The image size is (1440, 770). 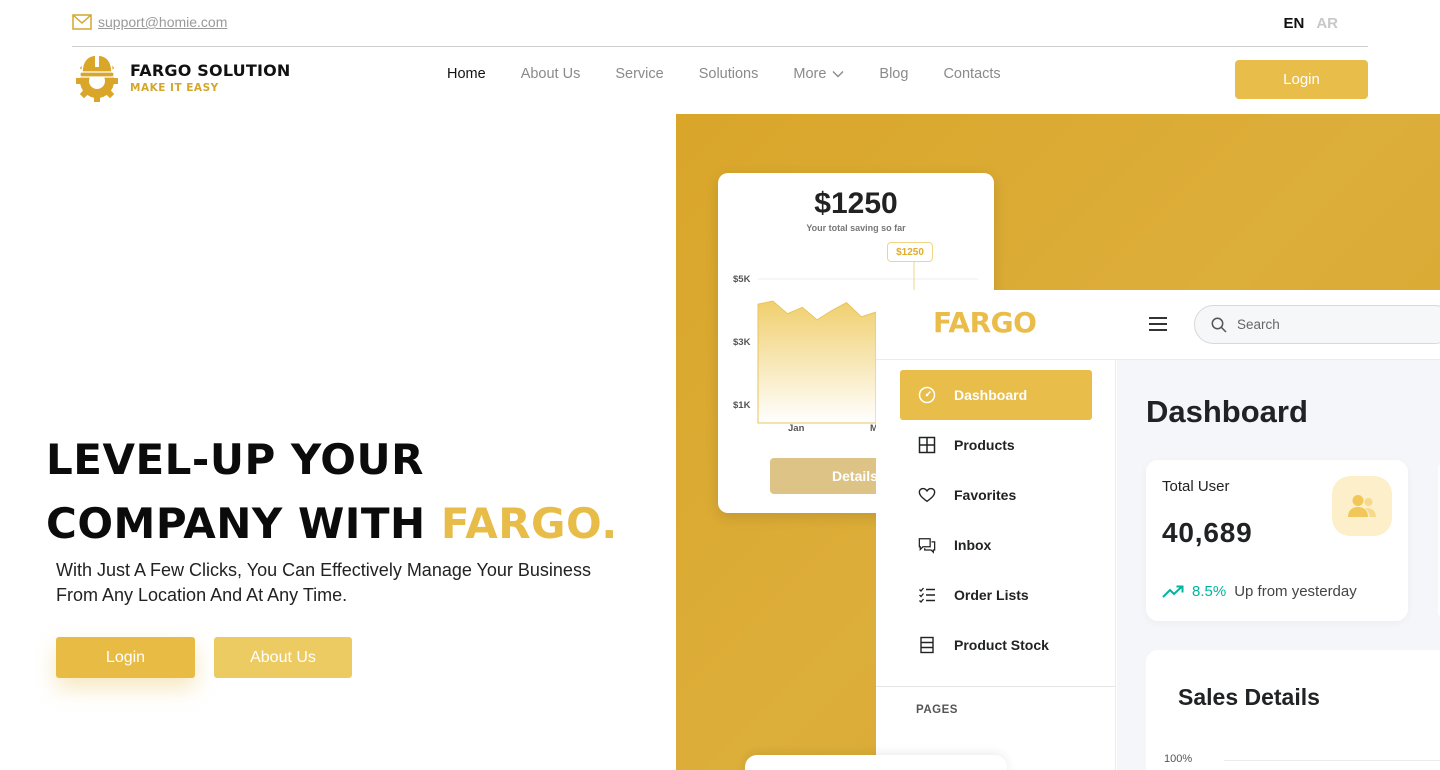 I want to click on stock-icon, so click(x=927, y=645).